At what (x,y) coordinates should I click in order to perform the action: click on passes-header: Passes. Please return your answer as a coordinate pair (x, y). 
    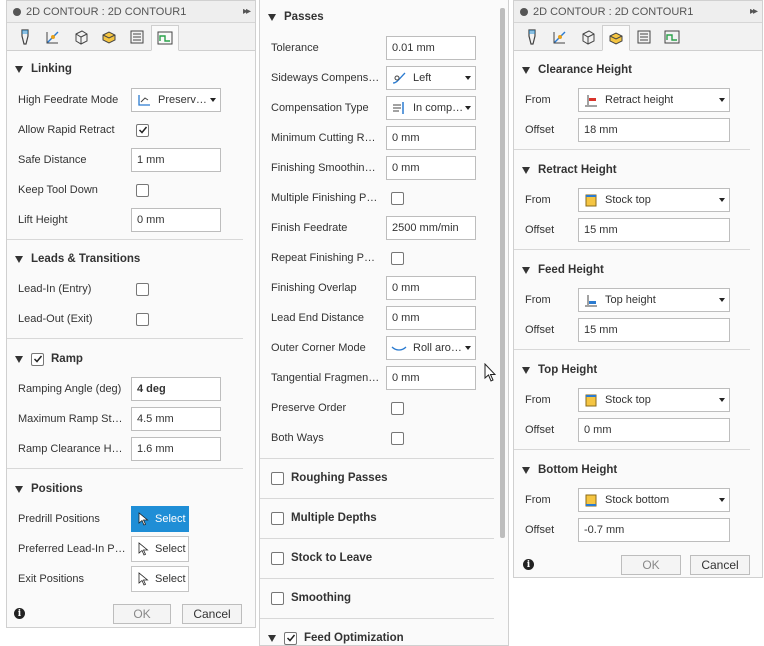
    Looking at the image, I should click on (384, 17).